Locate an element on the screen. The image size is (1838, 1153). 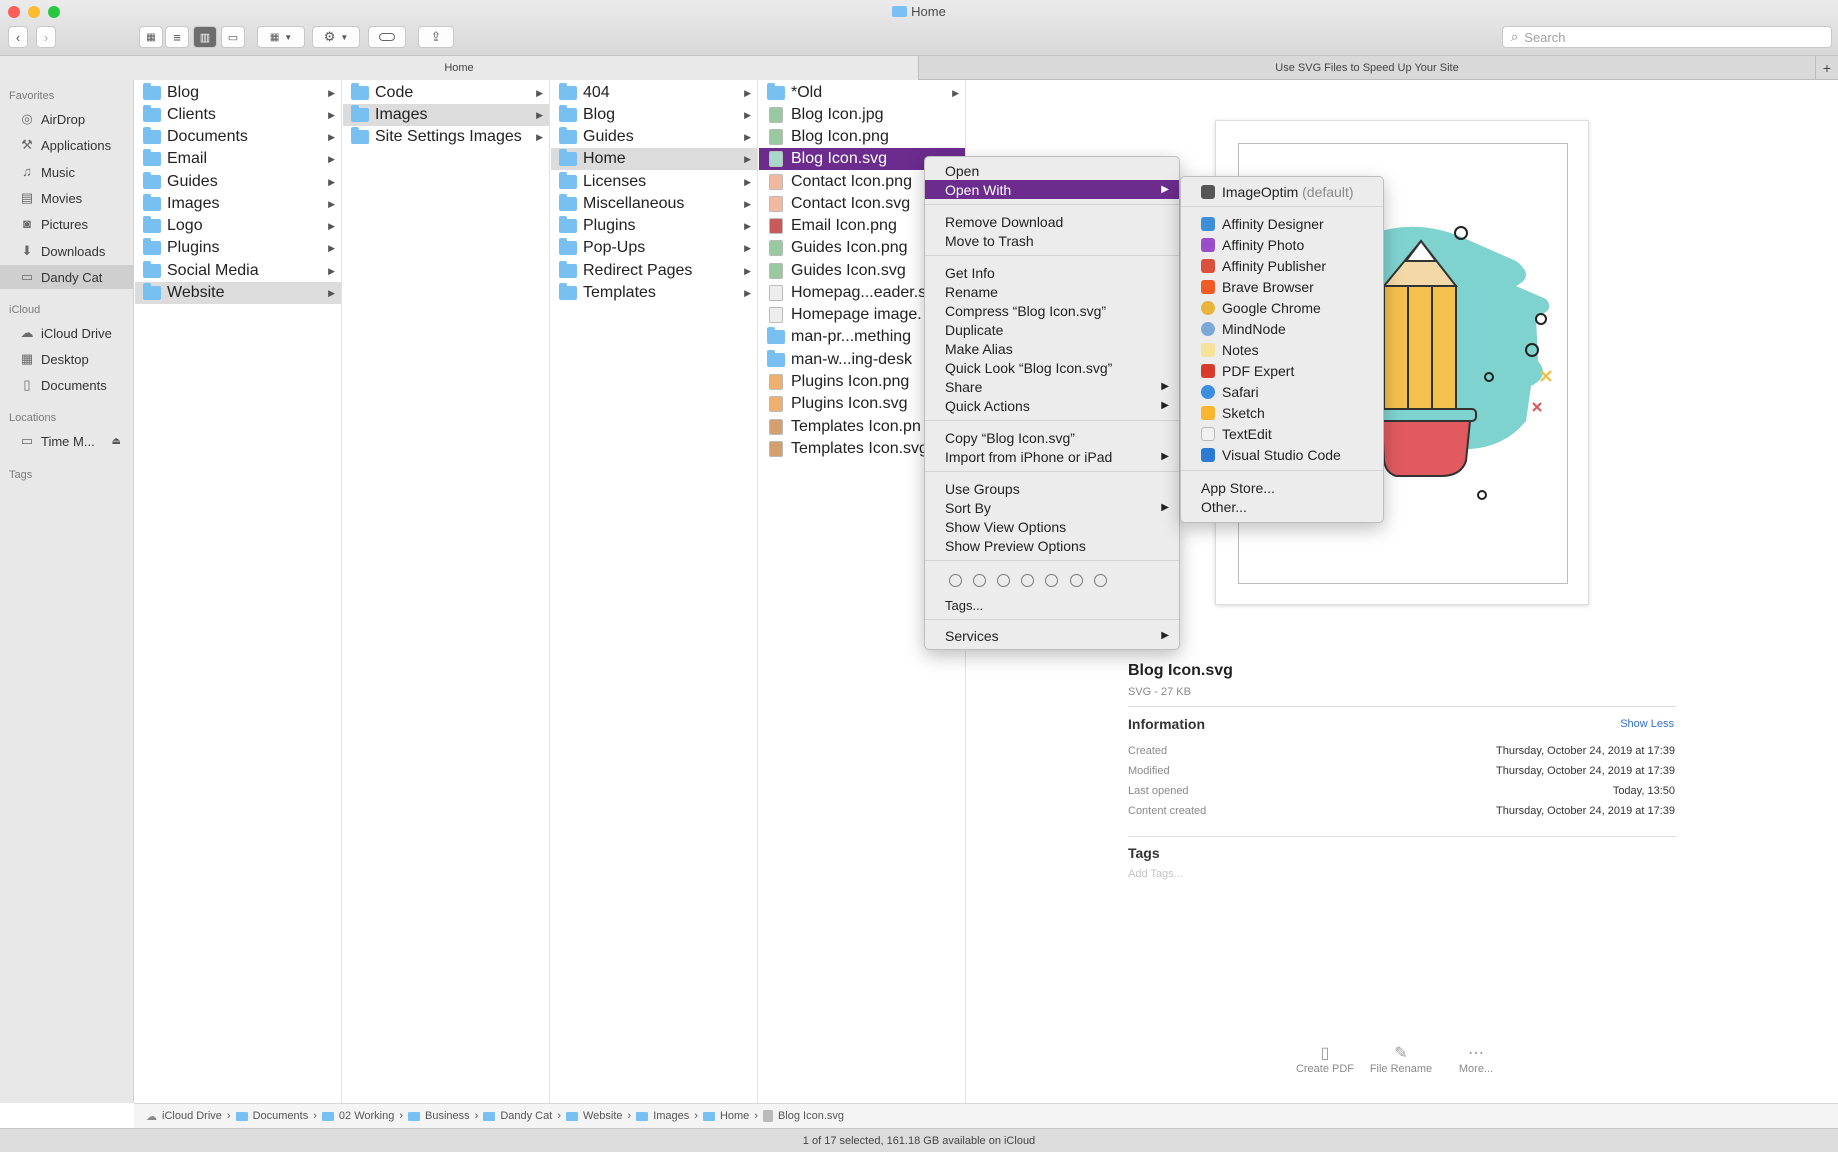
sidebar-item-movies: ▤ Movies is located at coordinates (67, 198).